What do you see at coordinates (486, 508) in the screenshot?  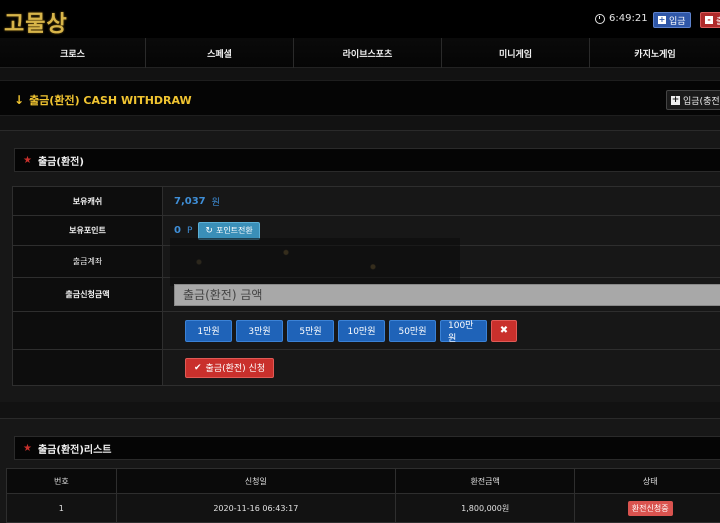 I see `row-amount: 1,800,000원` at bounding box center [486, 508].